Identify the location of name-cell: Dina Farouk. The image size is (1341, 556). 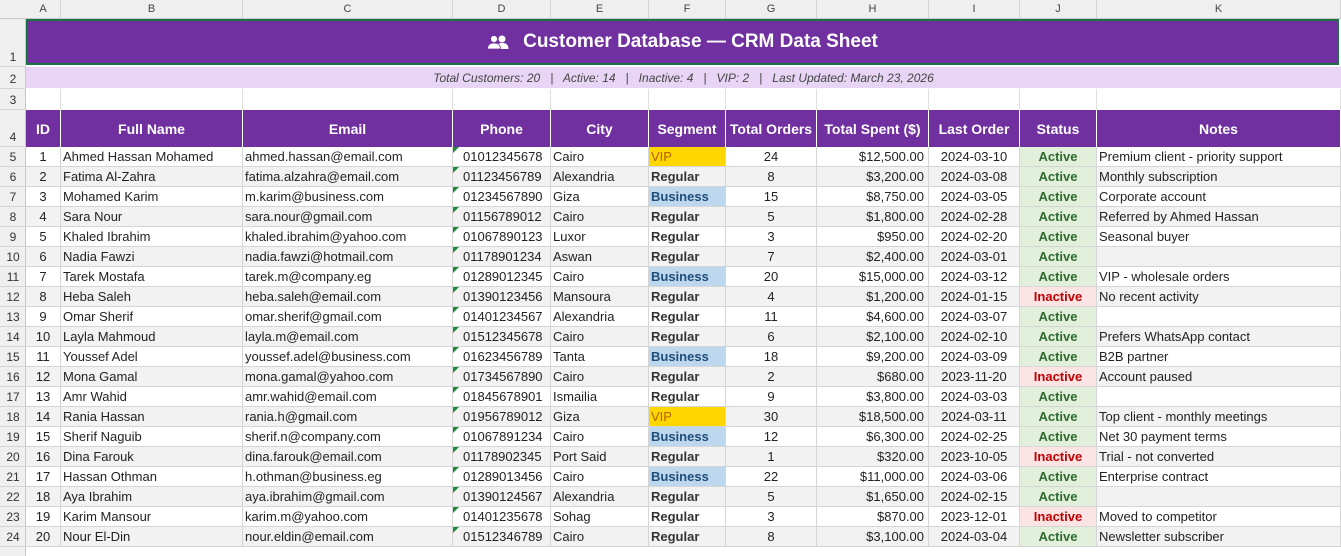
(152, 457).